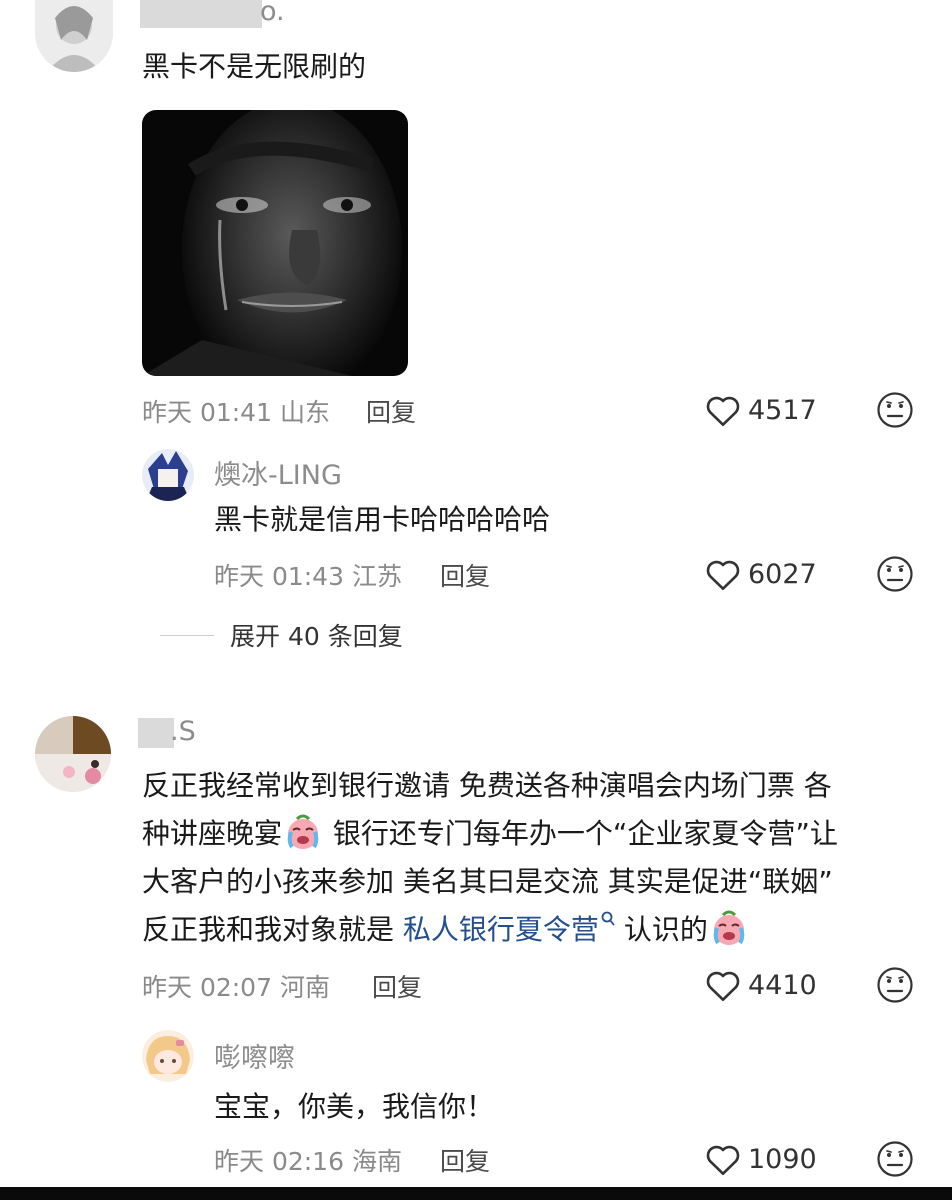 This screenshot has width=952, height=1200. What do you see at coordinates (279, 1161) in the screenshot?
I see `reply-time: 昨天 02:16` at bounding box center [279, 1161].